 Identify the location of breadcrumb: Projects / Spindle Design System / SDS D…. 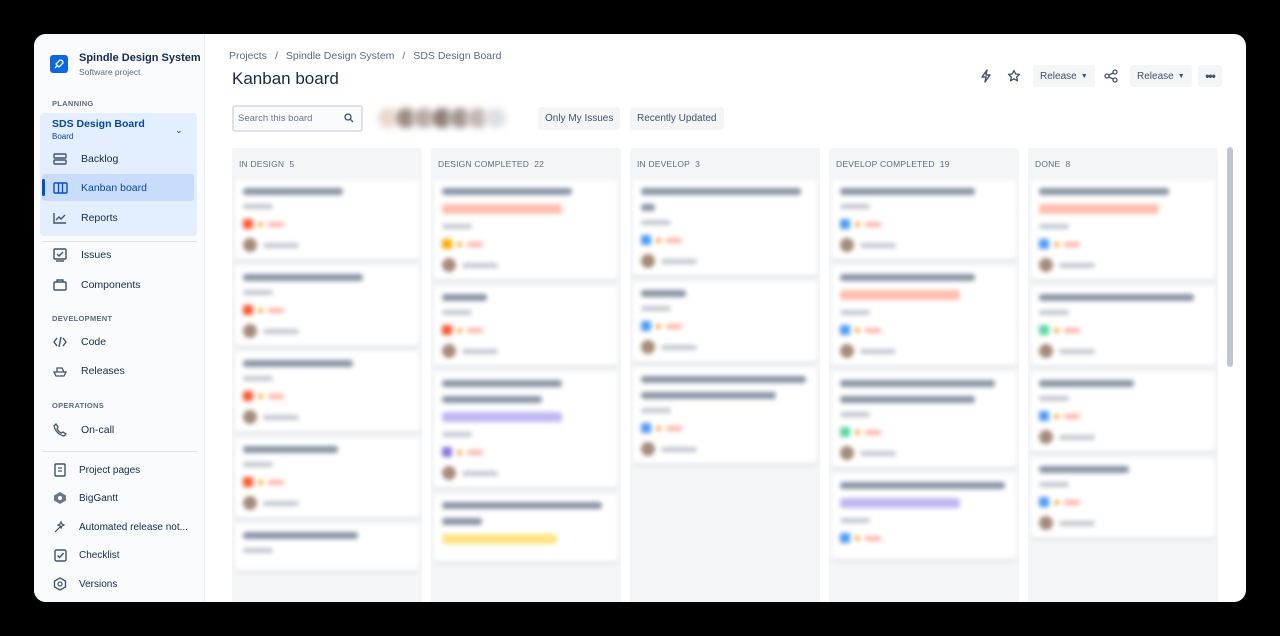
(365, 56).